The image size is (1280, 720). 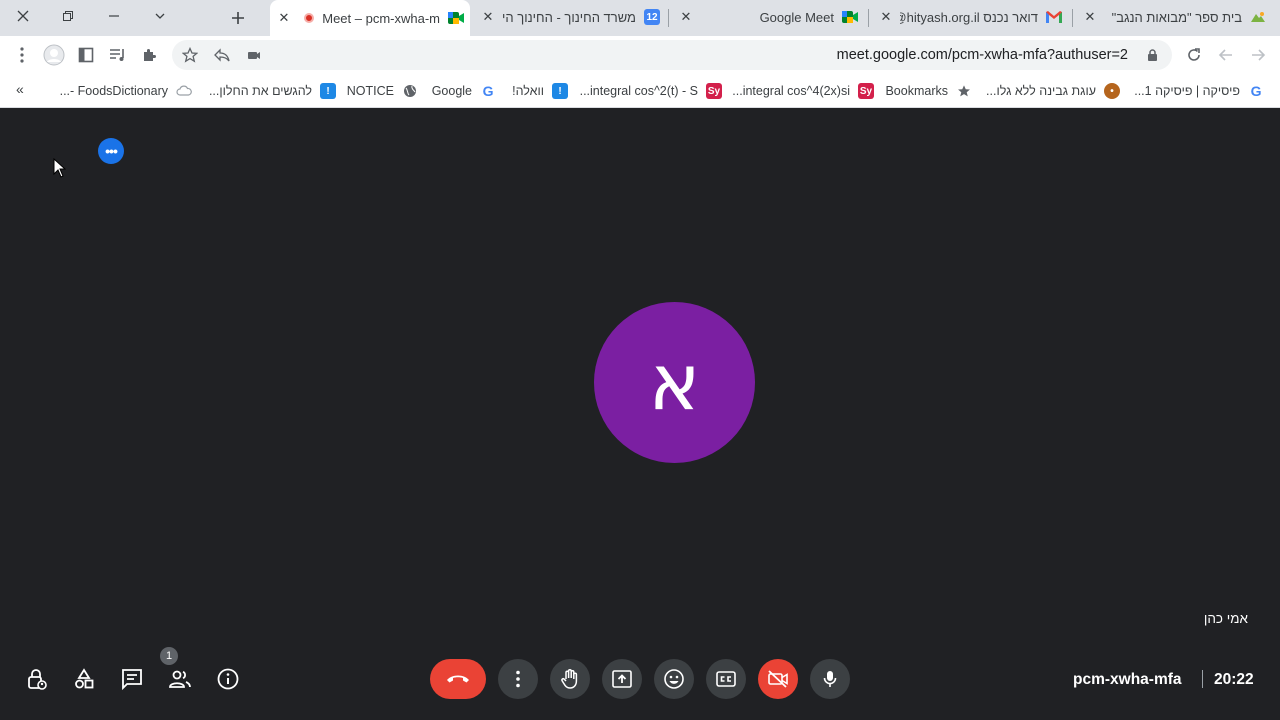 I want to click on more-options-button, so click(x=518, y=679).